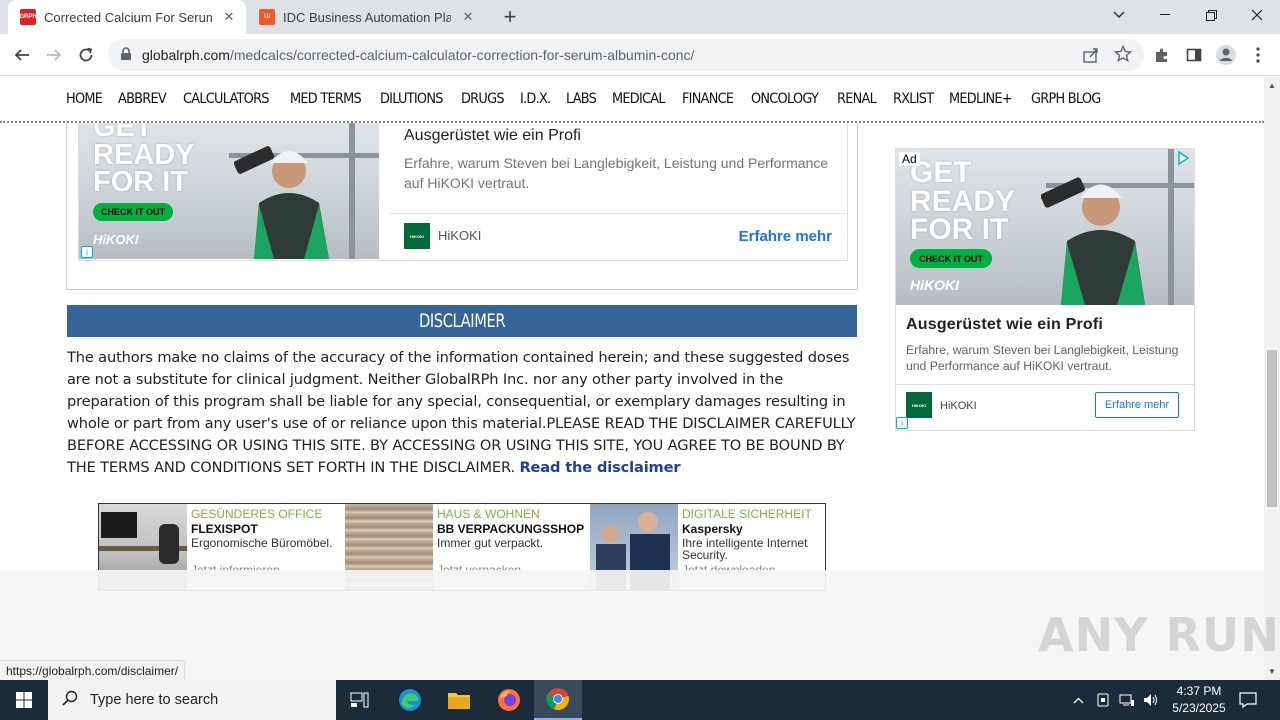 The height and width of the screenshot is (720, 1280). I want to click on tray-overflow-chevron-icon, so click(1078, 700).